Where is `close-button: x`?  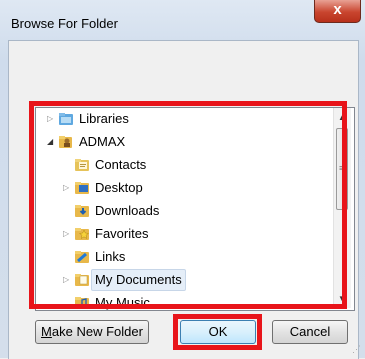 close-button: x is located at coordinates (337, 11).